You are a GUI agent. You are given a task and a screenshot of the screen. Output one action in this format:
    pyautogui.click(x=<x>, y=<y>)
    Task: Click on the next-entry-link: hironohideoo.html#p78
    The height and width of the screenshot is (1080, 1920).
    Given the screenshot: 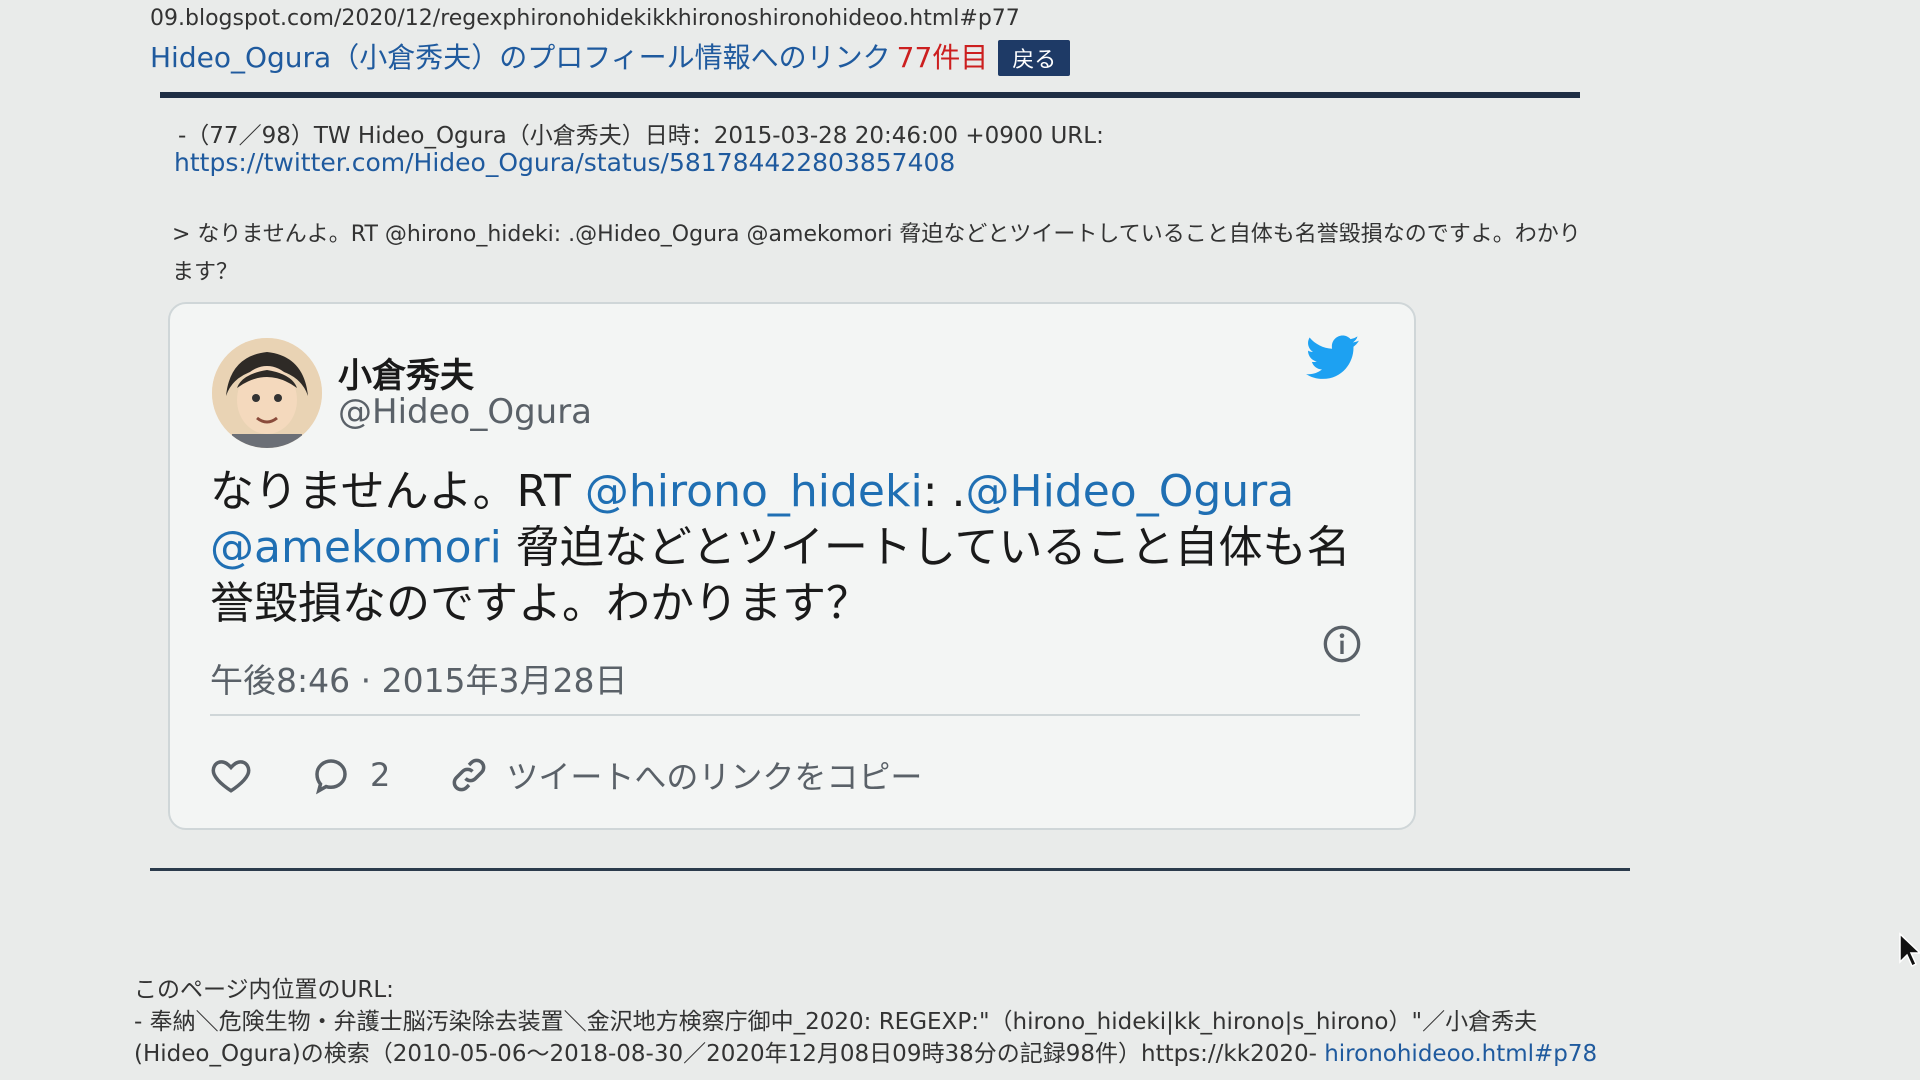 What is the action you would take?
    pyautogui.click(x=1460, y=1054)
    